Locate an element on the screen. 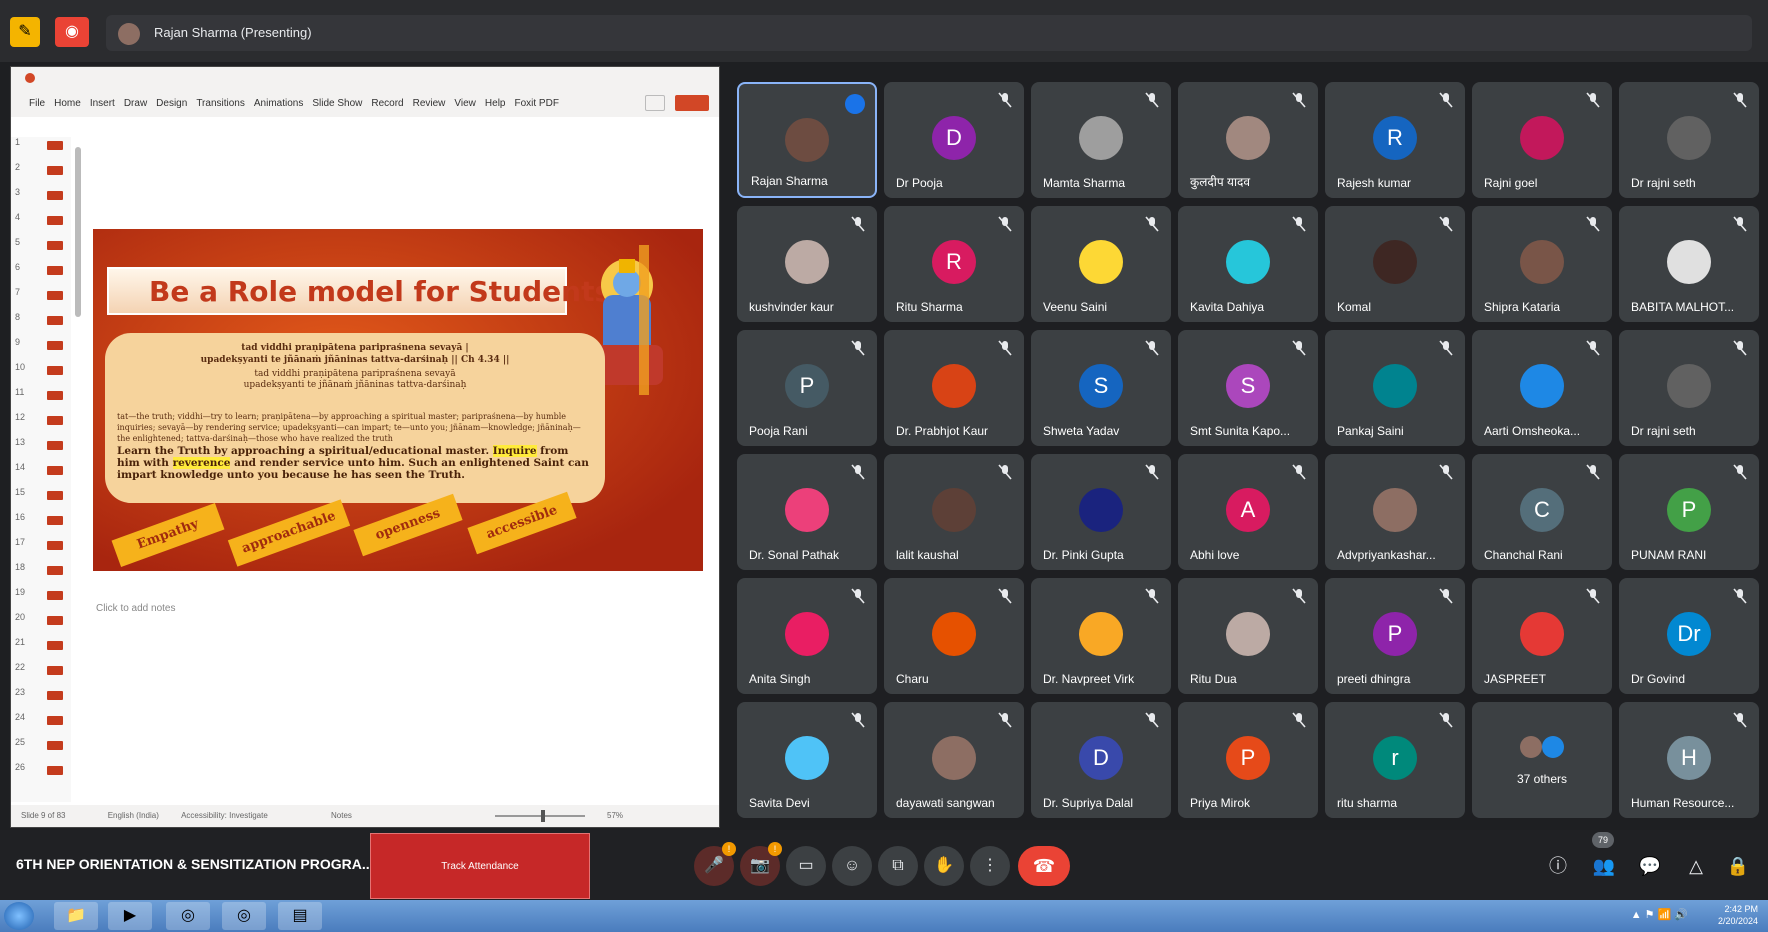 This screenshot has height=932, width=1768. start-button is located at coordinates (19, 916).